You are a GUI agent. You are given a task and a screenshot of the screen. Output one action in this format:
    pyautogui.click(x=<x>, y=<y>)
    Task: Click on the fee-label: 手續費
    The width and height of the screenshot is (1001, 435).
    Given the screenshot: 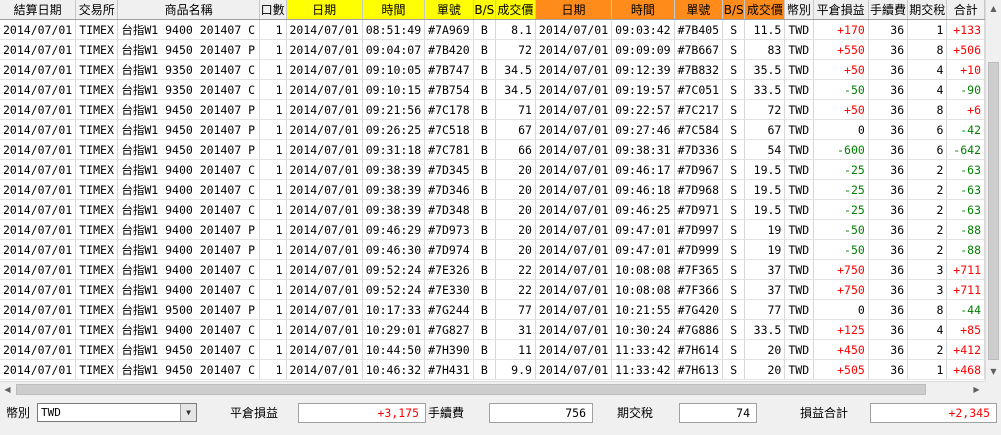 What is the action you would take?
    pyautogui.click(x=446, y=413)
    